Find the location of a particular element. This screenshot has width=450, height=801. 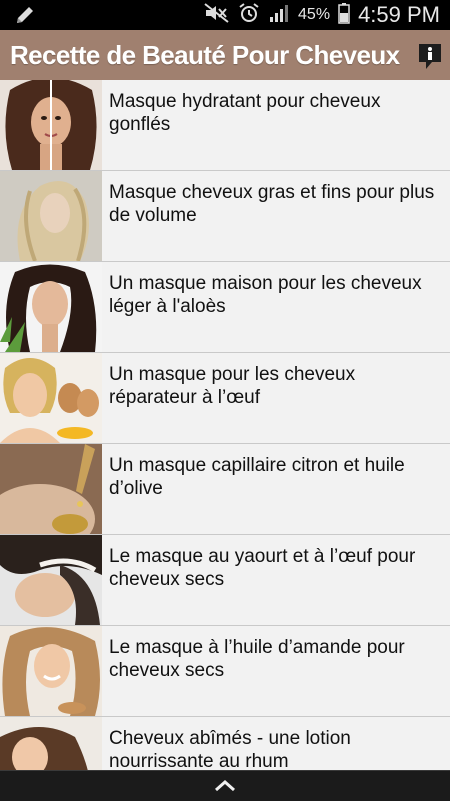

pencil-icon is located at coordinates (25, 17).